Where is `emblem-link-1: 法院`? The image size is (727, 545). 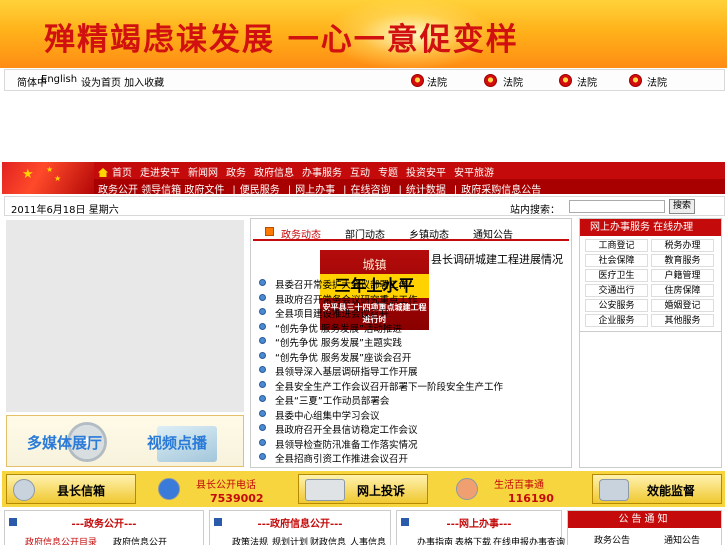 emblem-link-1: 法院 is located at coordinates (437, 81).